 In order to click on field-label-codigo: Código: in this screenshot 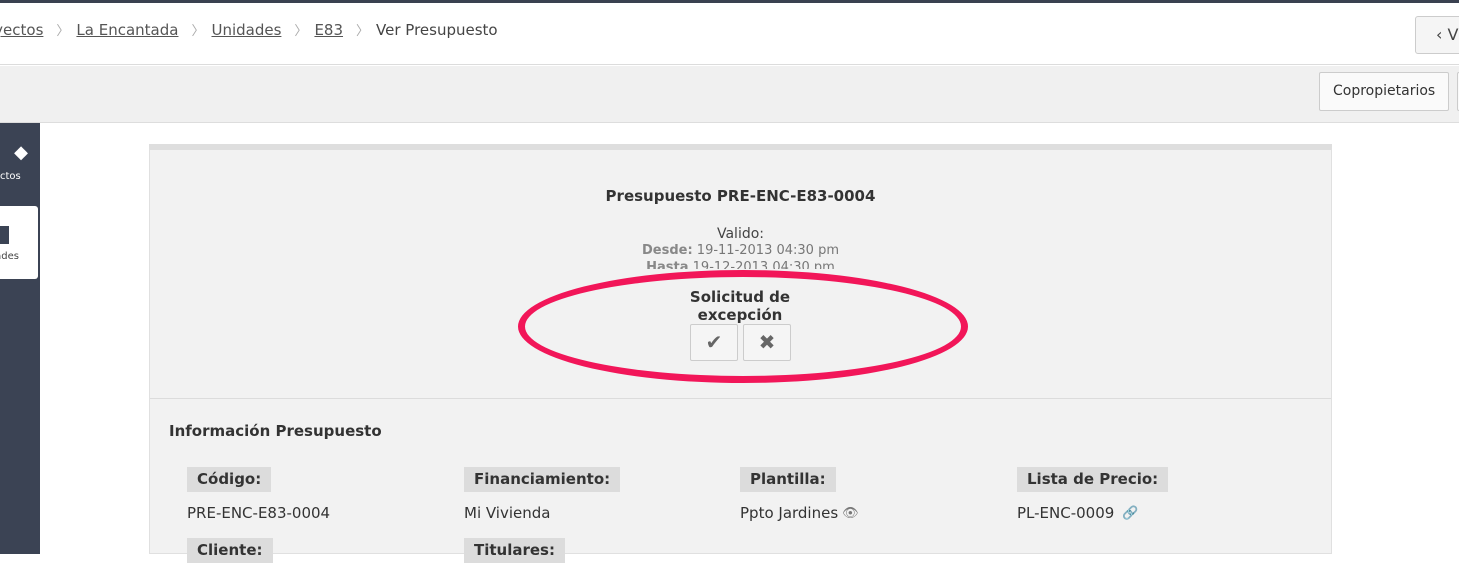, I will do `click(229, 479)`.